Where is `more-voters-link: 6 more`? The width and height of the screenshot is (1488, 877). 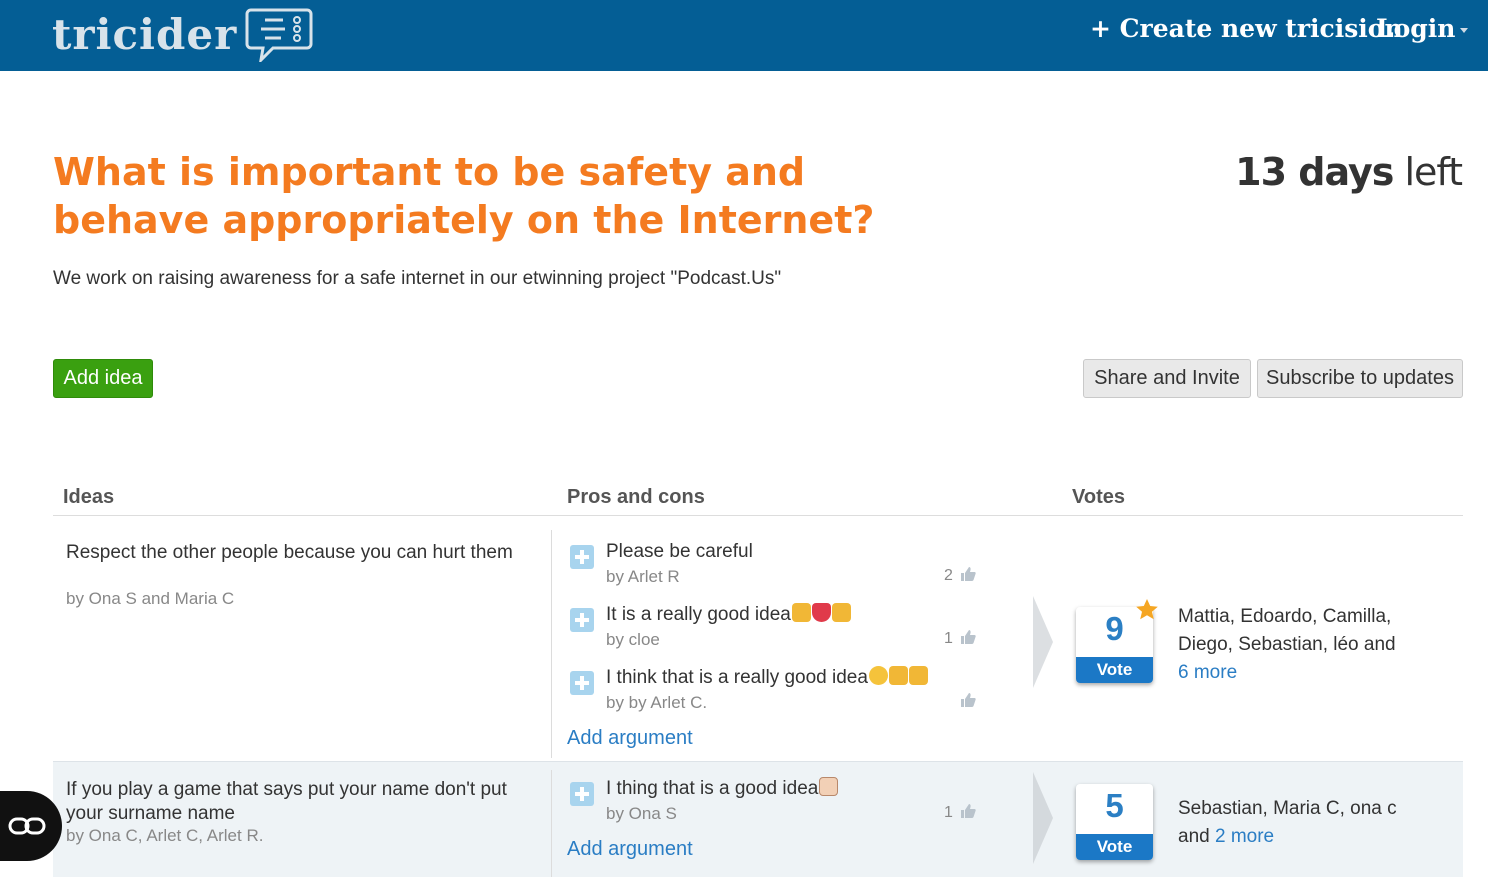 more-voters-link: 6 more is located at coordinates (1207, 672).